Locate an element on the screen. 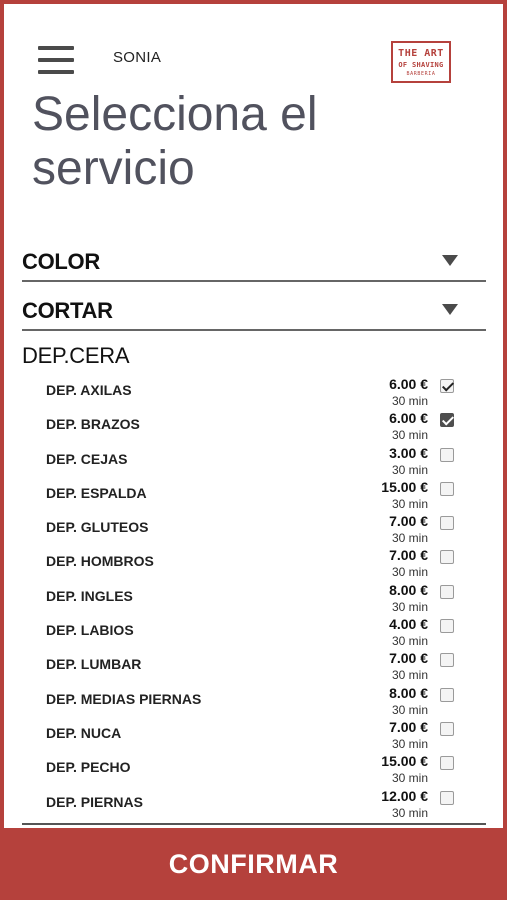 The image size is (507, 900). service-row: DEP. CEJAS 3.00 €30 min is located at coordinates (253, 460).